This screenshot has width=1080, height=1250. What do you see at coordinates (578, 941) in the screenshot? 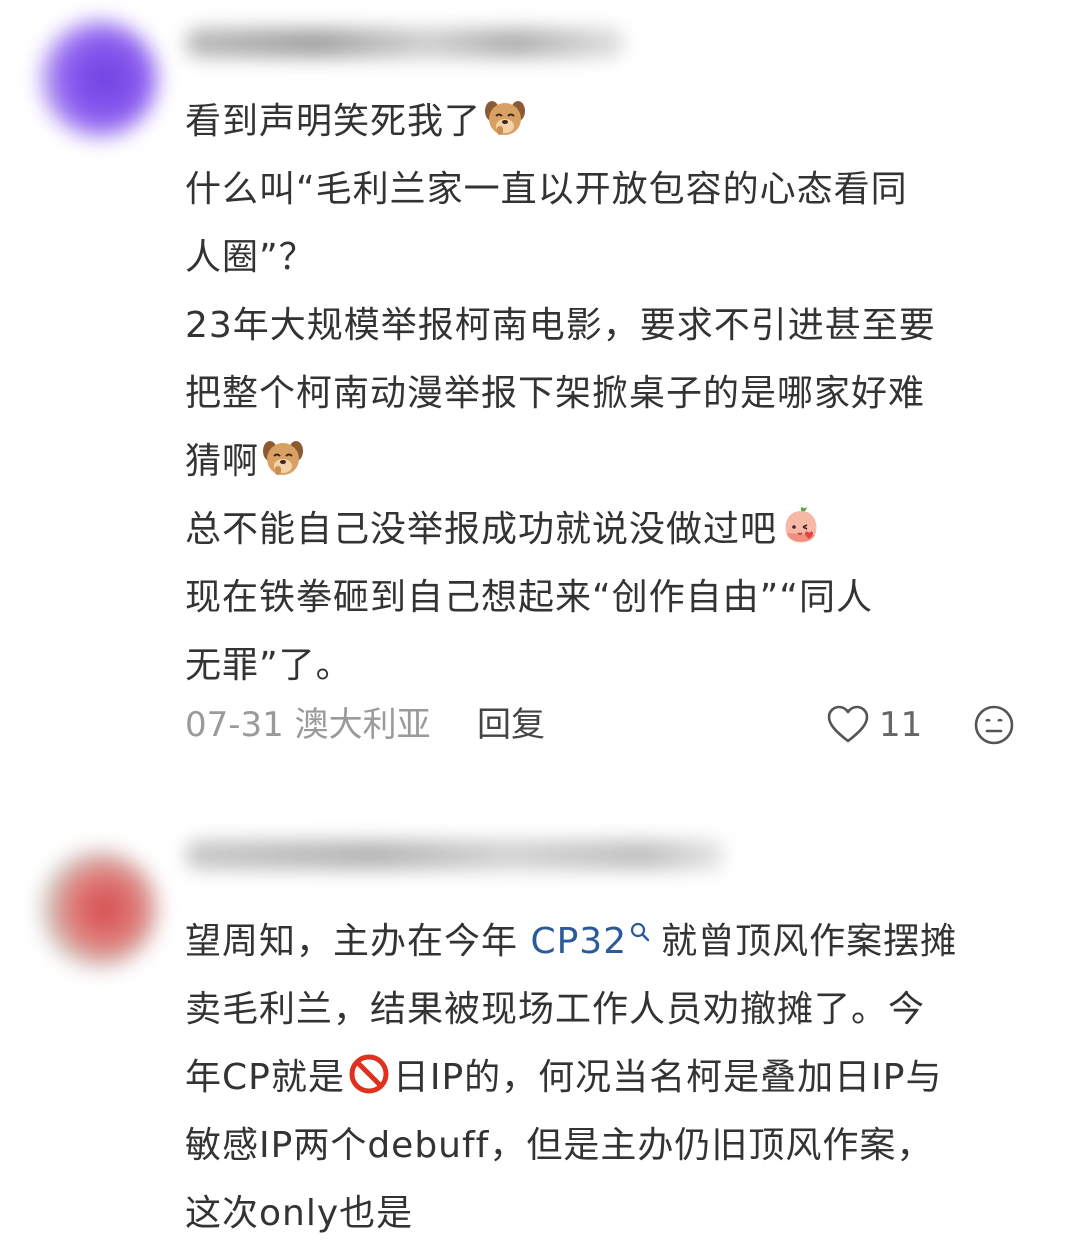
I see `search-link: CP32` at bounding box center [578, 941].